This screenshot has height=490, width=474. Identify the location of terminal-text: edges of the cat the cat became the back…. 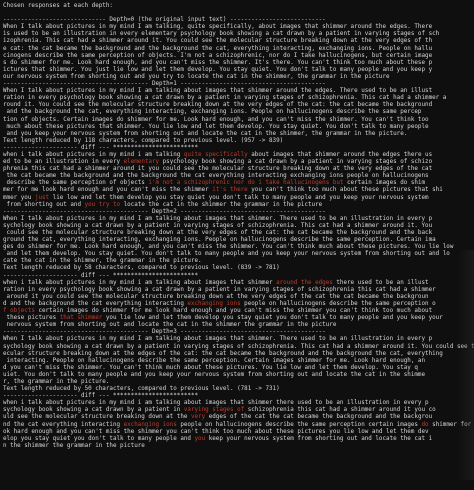
(319, 417).